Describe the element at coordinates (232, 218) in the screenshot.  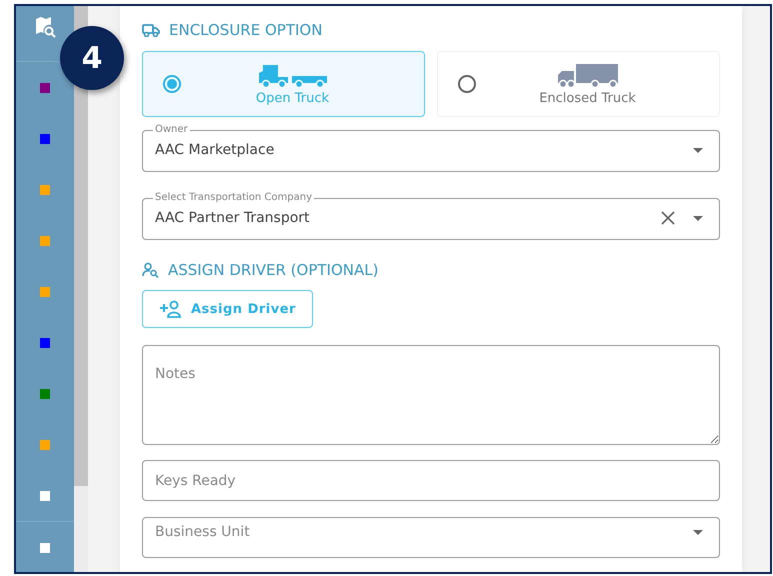
I see `field-value: AAC Partner Transport` at that location.